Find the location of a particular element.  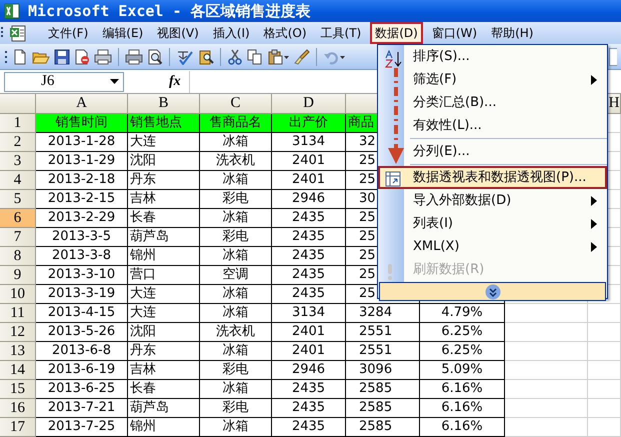

table-cell: 吉林 is located at coordinates (164, 370).